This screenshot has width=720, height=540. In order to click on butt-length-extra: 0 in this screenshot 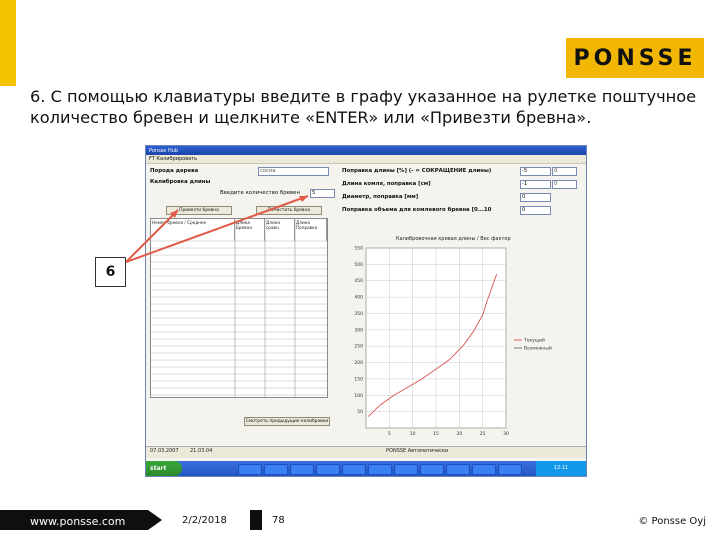, I will do `click(564, 184)`.